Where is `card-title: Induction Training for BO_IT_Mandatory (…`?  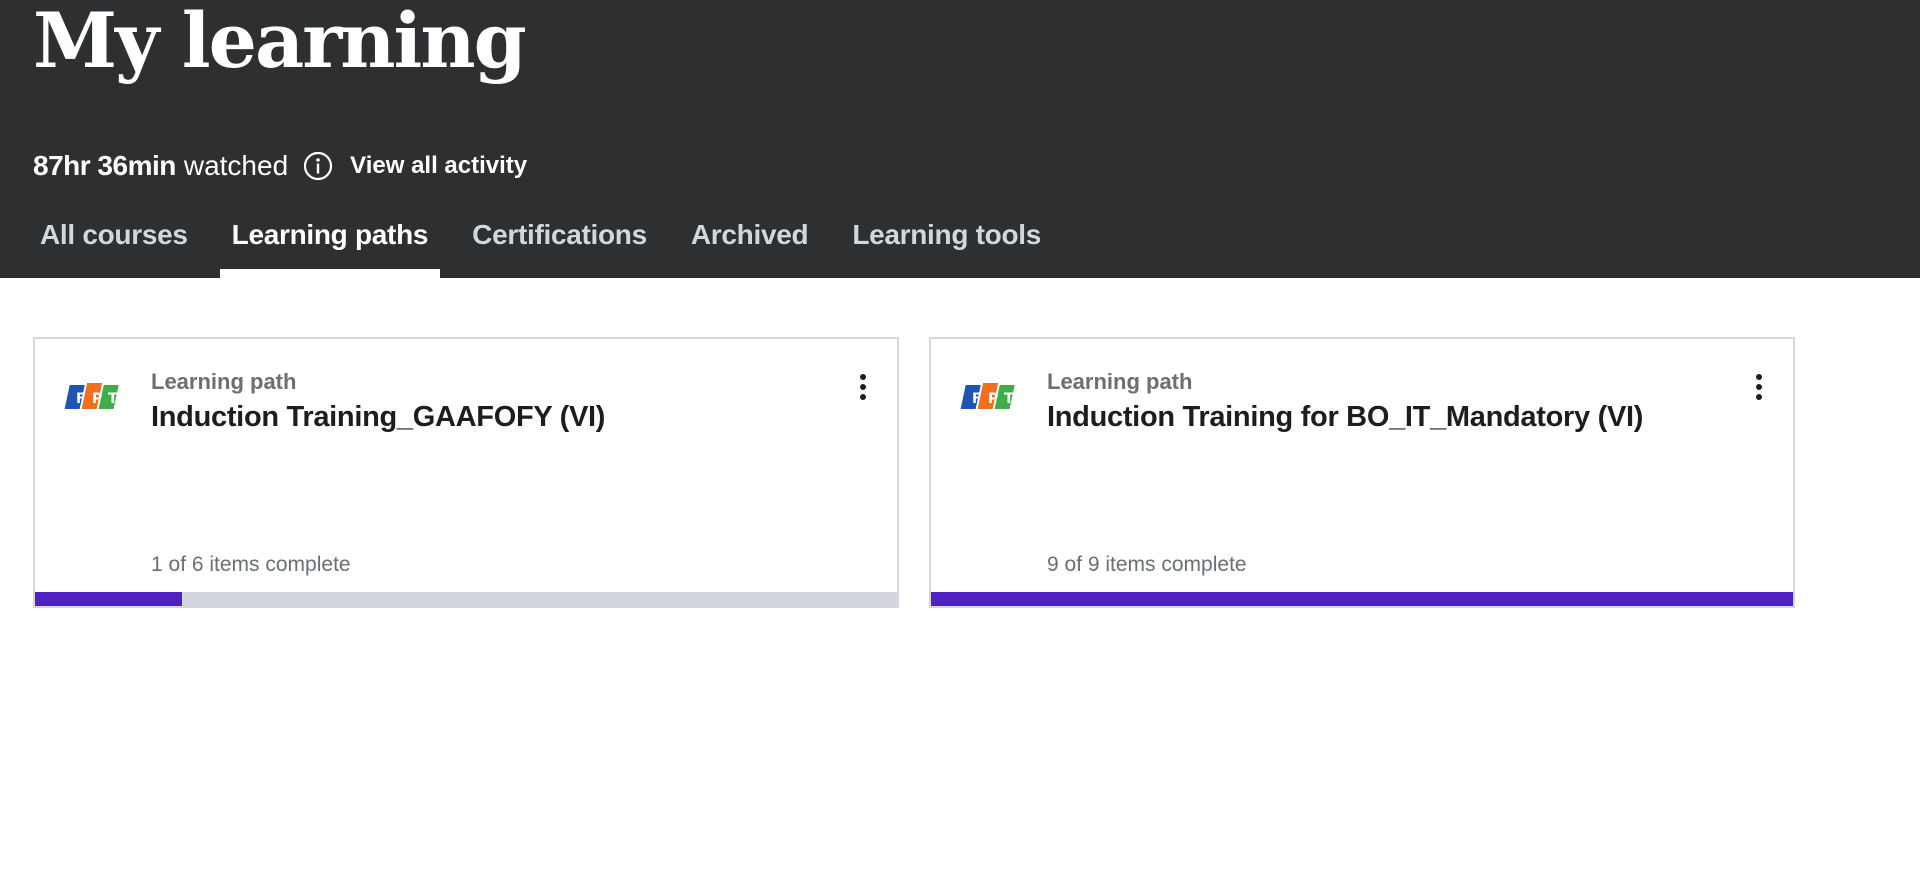 card-title: Induction Training for BO_IT_Mandatory (… is located at coordinates (1345, 417).